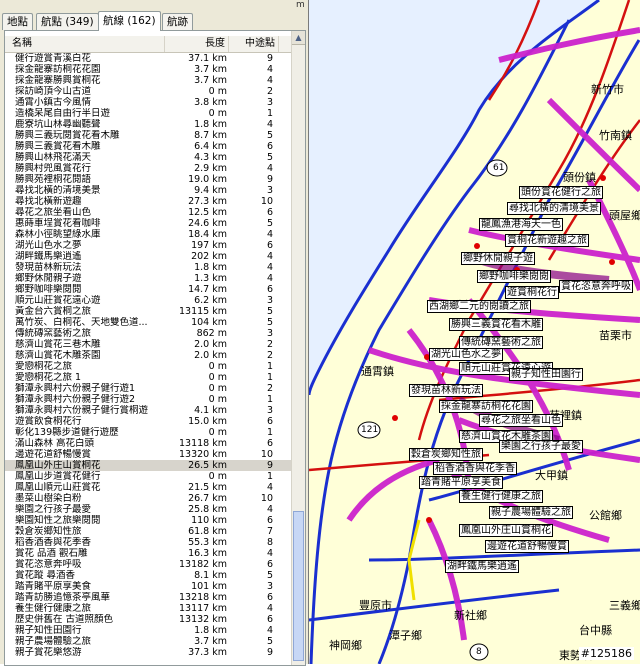  Describe the element at coordinates (498, 258) in the screenshot. I see `route-waypoint-label: 鄉野休閒親子遊` at that location.